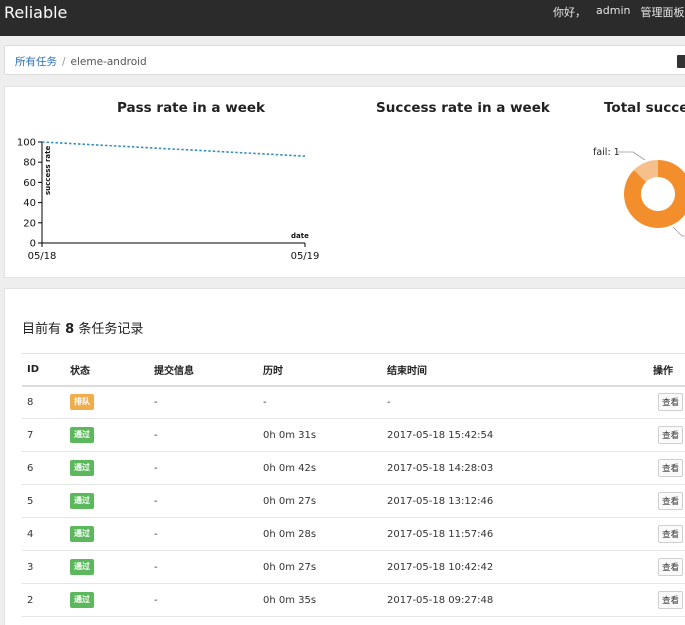 Image resolution: width=685 pixels, height=625 pixels. I want to click on task-count-suffix: 条任务记录, so click(111, 329).